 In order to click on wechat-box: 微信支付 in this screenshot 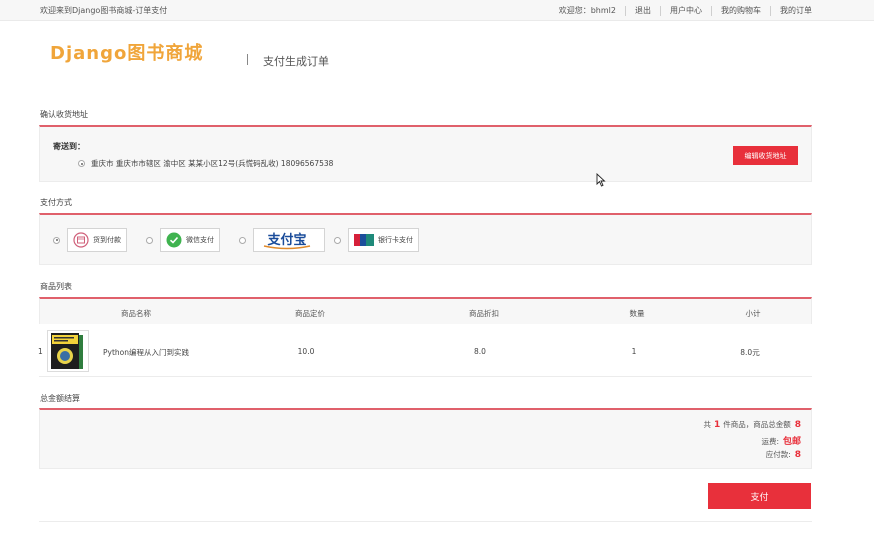, I will do `click(190, 240)`.